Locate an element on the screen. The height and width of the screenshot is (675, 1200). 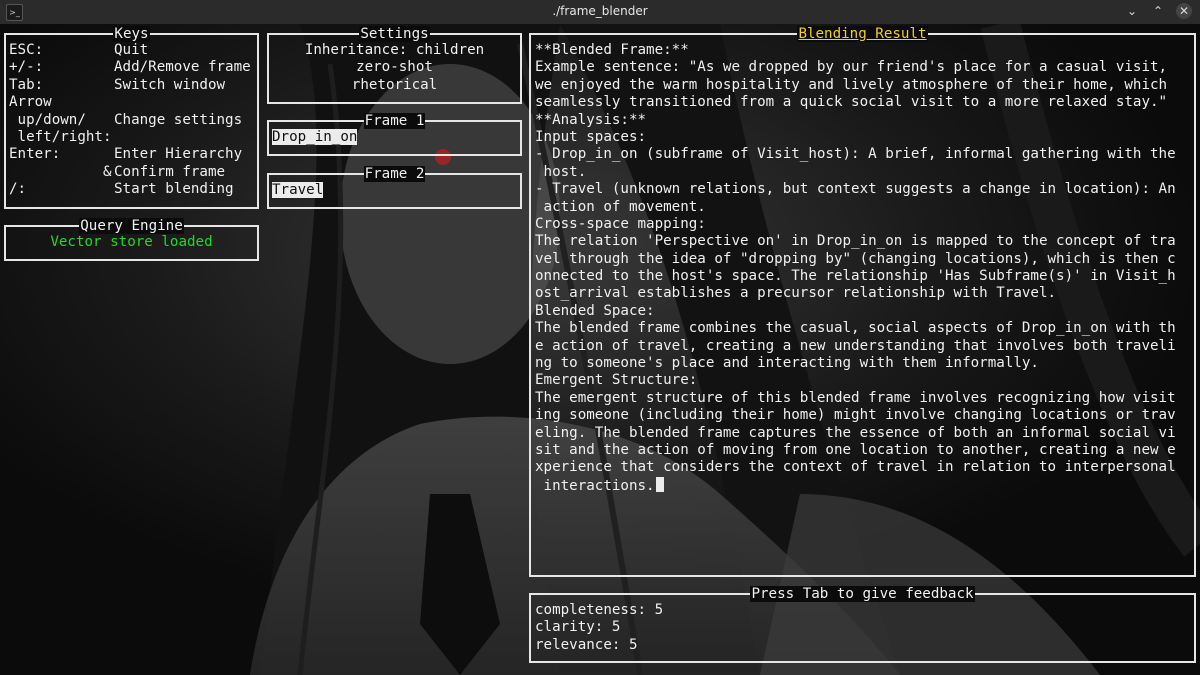
result-line: Input spaces: is located at coordinates (591, 136).